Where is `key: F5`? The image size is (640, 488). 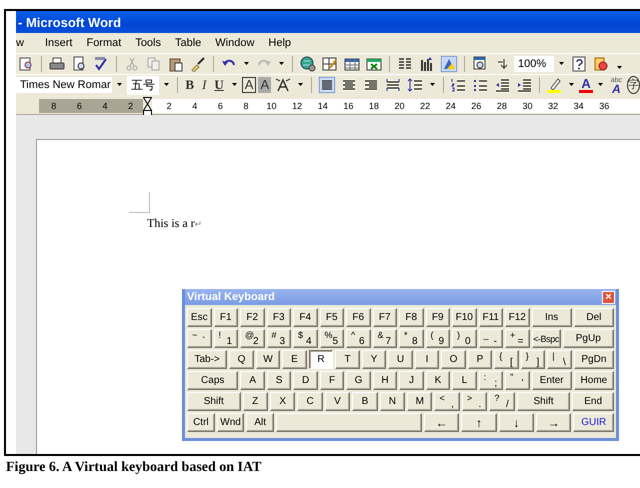
key: F5 is located at coordinates (332, 317).